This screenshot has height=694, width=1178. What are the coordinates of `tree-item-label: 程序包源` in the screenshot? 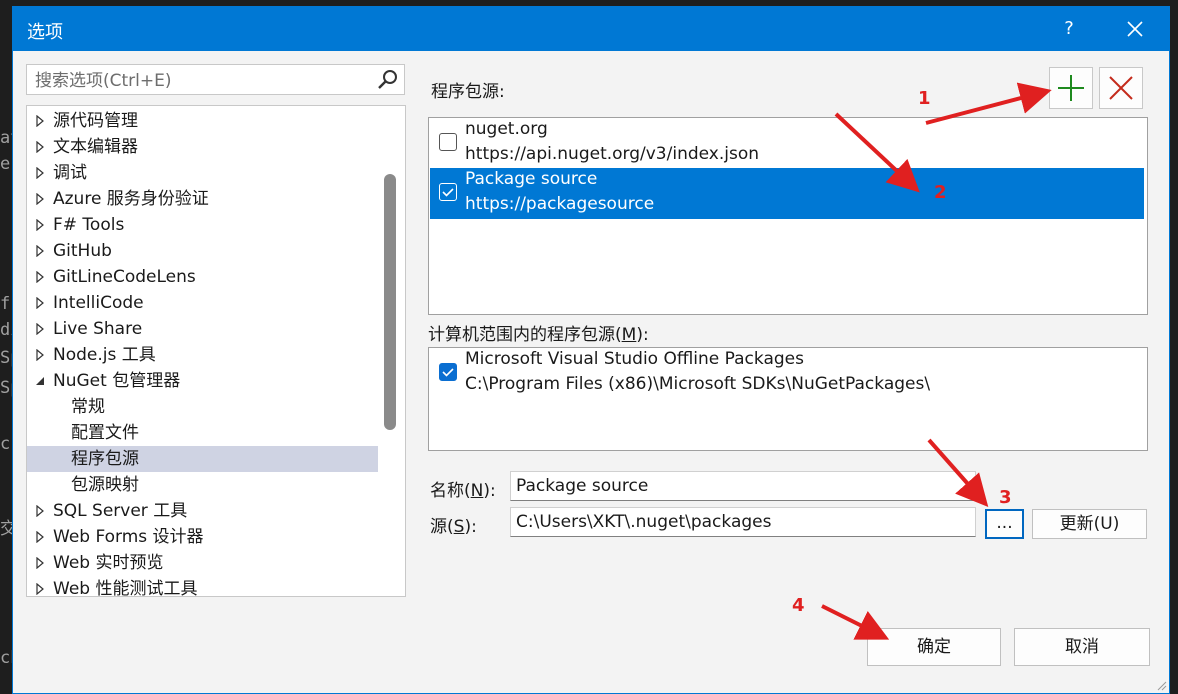 It's located at (105, 459).